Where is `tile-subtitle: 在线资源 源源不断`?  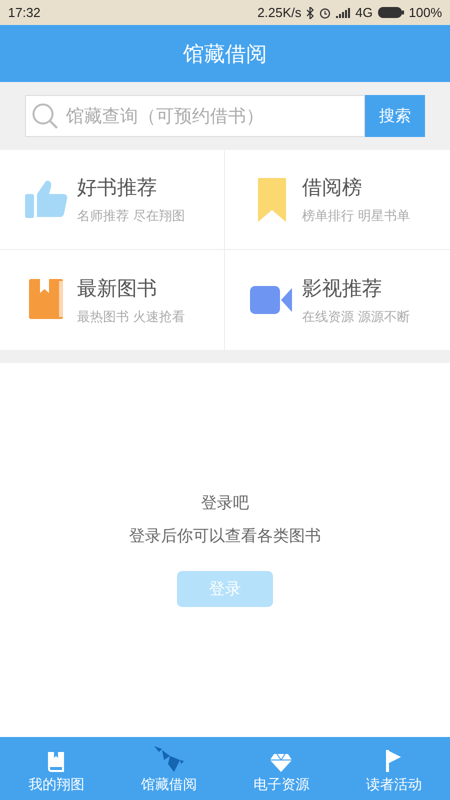 tile-subtitle: 在线资源 源源不断 is located at coordinates (356, 317).